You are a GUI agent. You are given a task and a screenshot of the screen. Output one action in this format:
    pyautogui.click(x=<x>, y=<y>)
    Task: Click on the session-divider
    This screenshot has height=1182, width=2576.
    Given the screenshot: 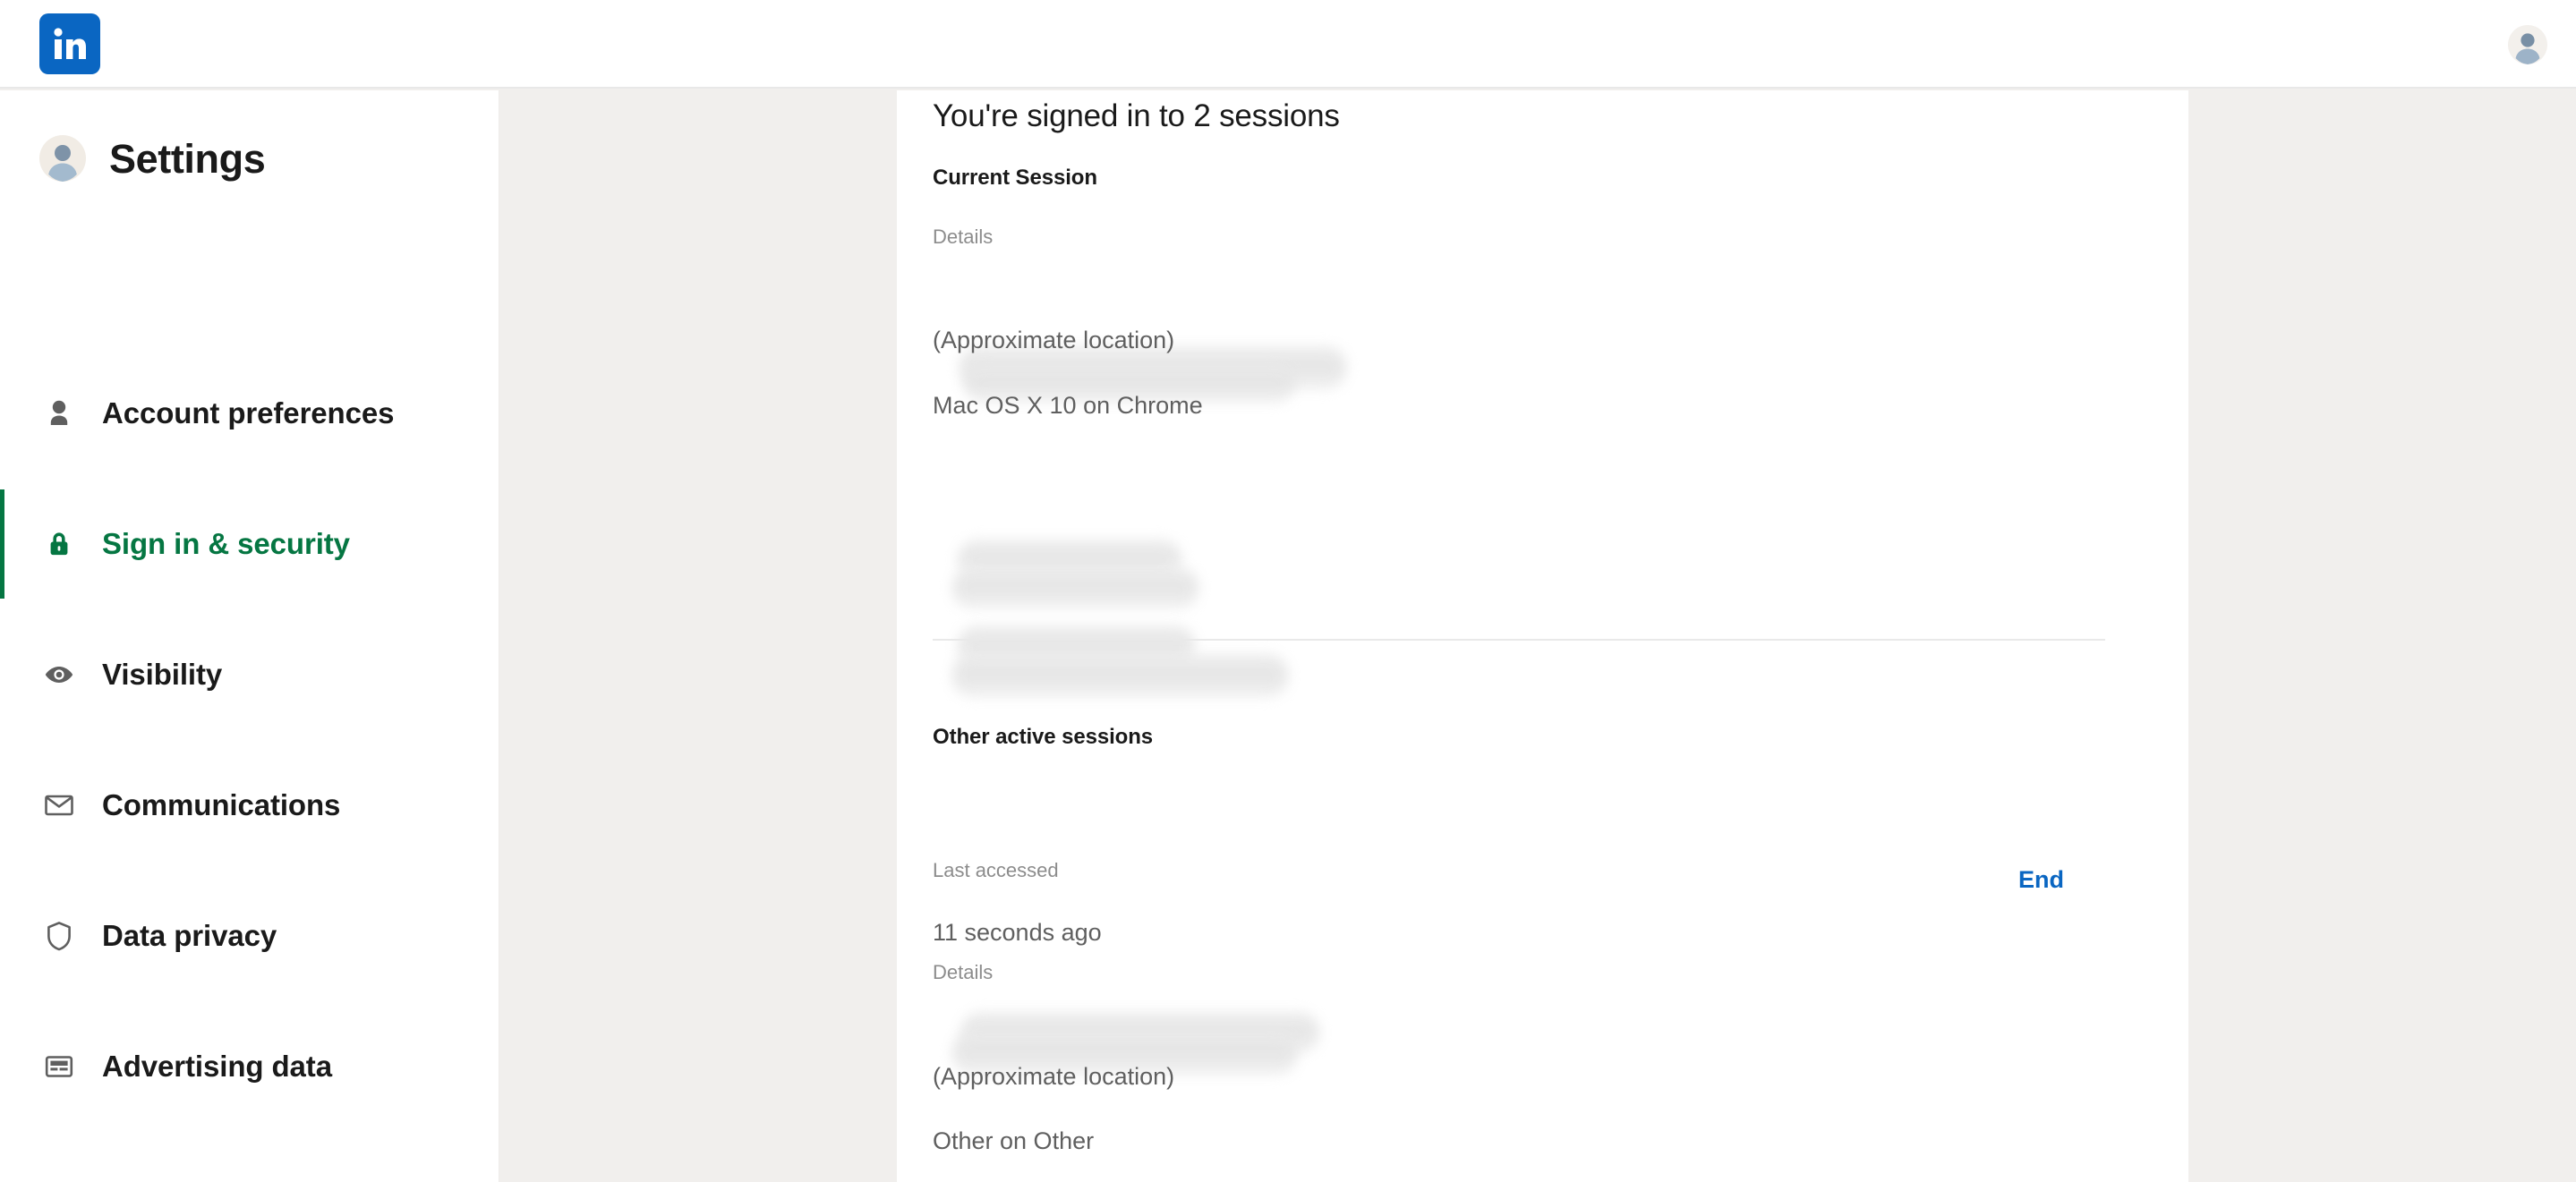 What is the action you would take?
    pyautogui.click(x=1519, y=640)
    